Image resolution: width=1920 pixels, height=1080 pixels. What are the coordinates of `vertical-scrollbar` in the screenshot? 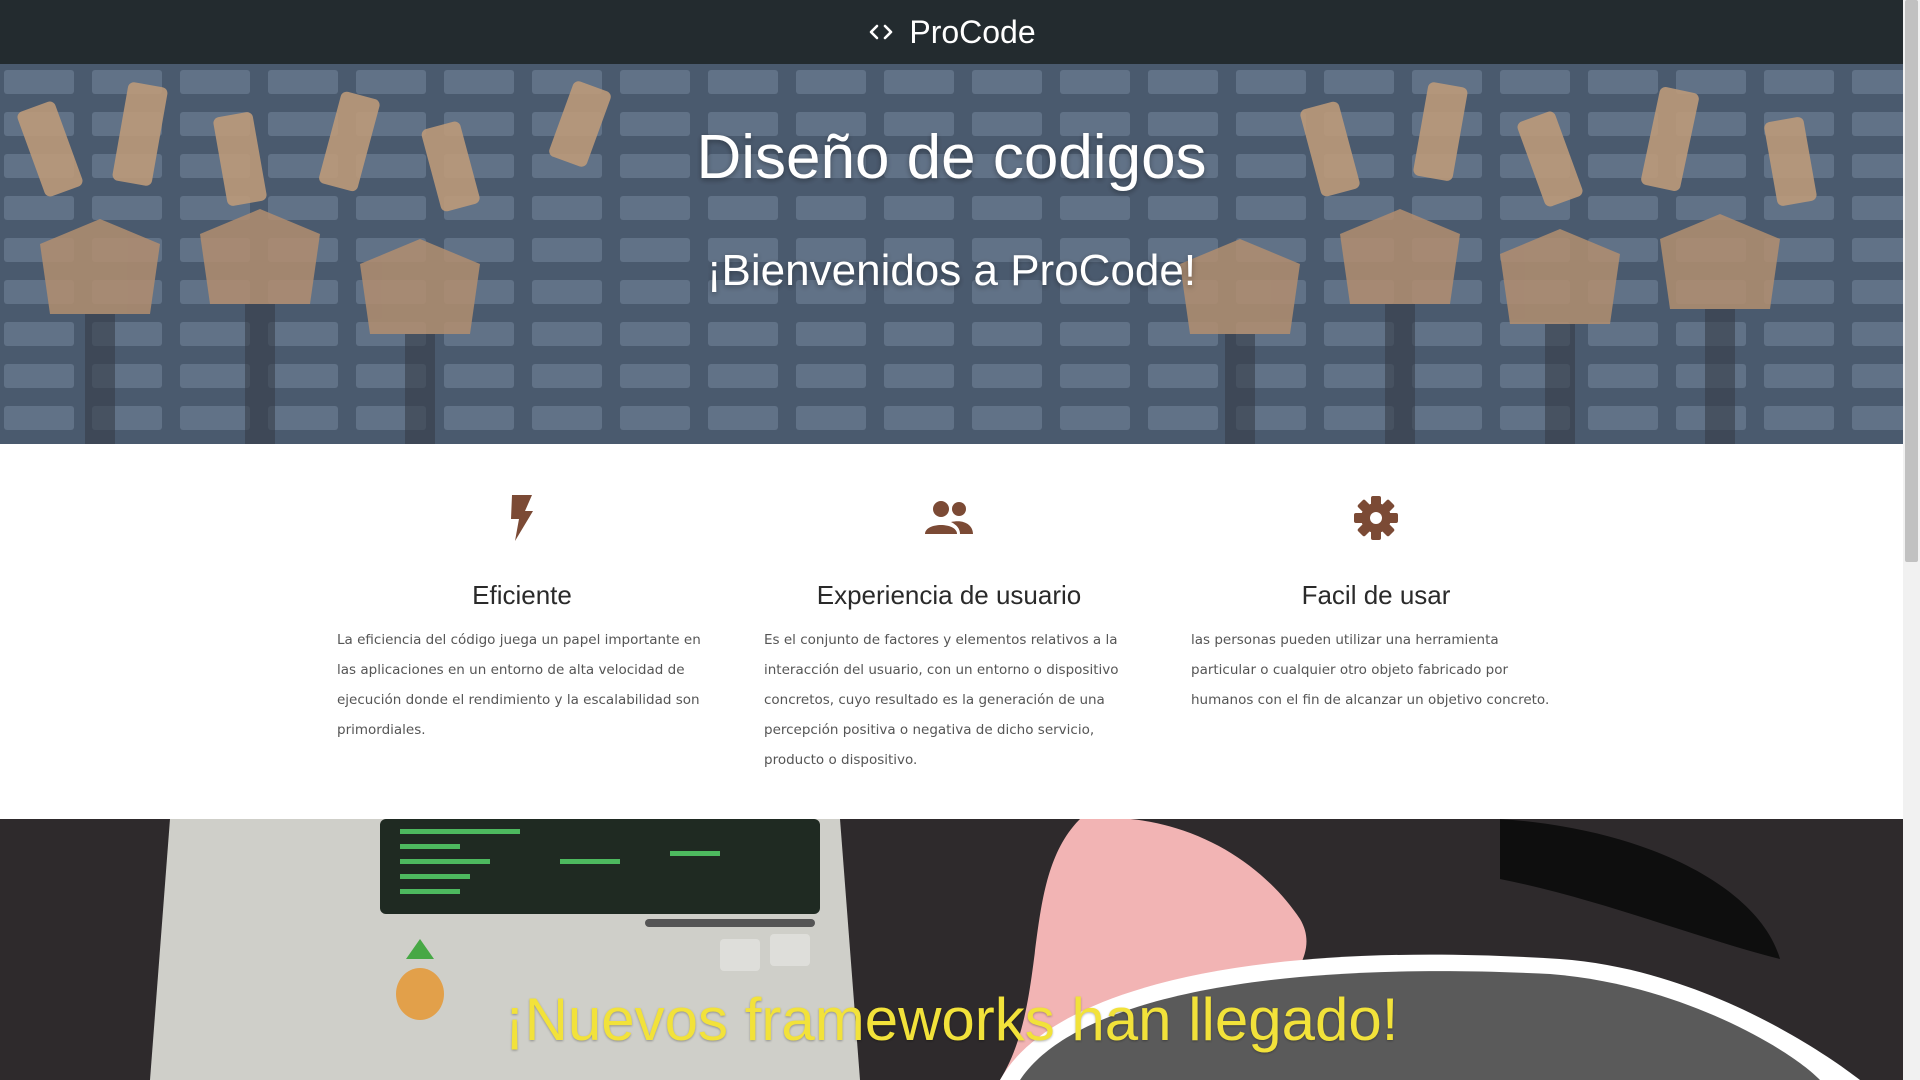 It's located at (1911, 540).